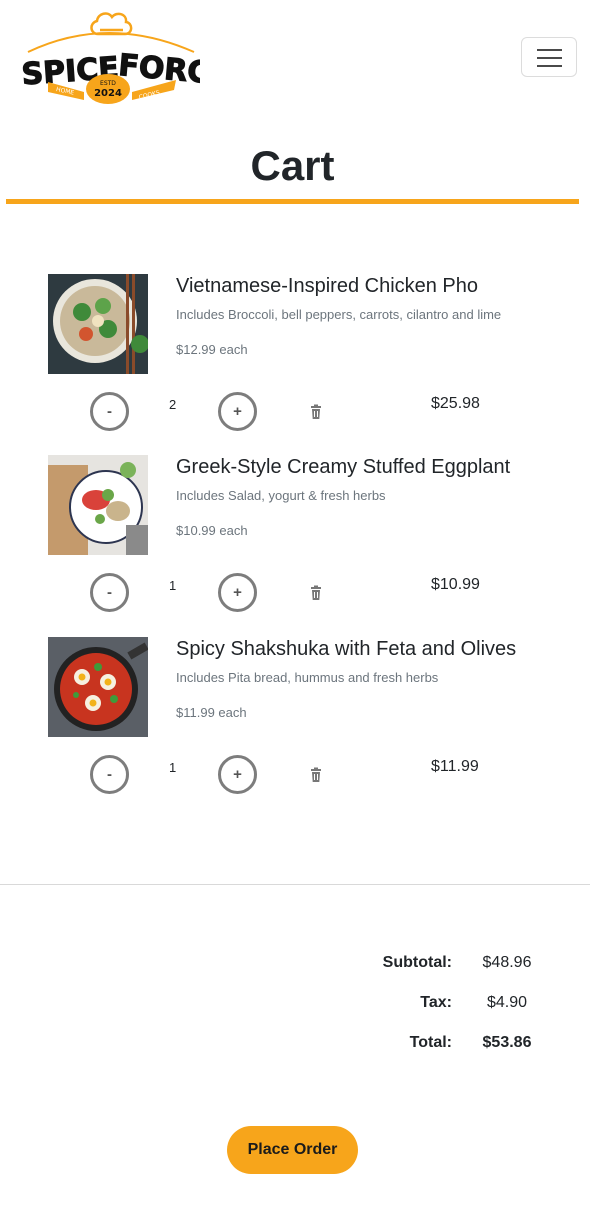  What do you see at coordinates (507, 1042) in the screenshot?
I see `total-value: $53.86` at bounding box center [507, 1042].